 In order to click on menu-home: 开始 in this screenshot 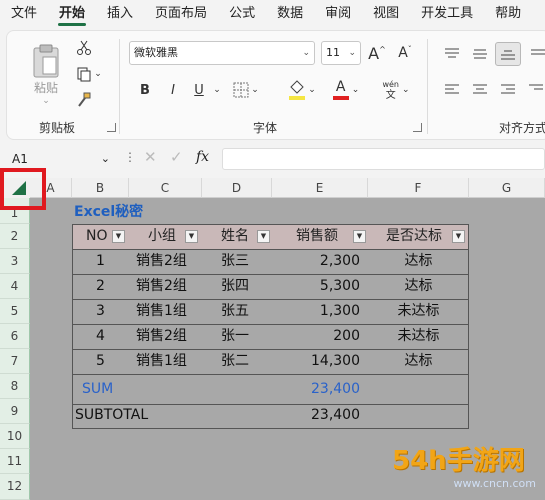, I will do `click(72, 14)`.